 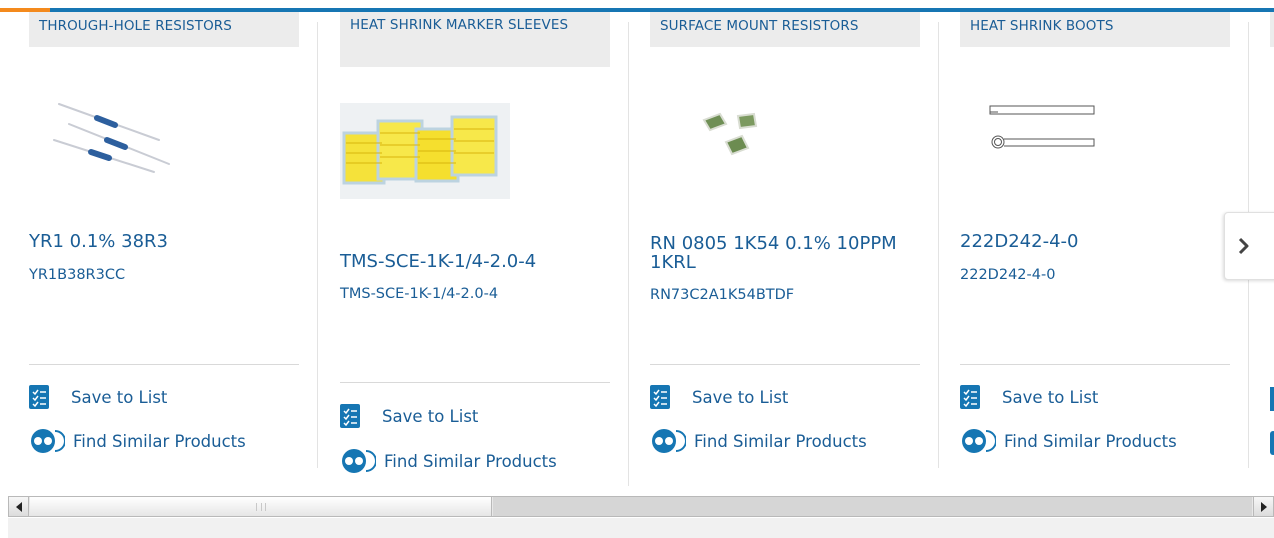 What do you see at coordinates (1243, 246) in the screenshot?
I see `chevron-right-icon` at bounding box center [1243, 246].